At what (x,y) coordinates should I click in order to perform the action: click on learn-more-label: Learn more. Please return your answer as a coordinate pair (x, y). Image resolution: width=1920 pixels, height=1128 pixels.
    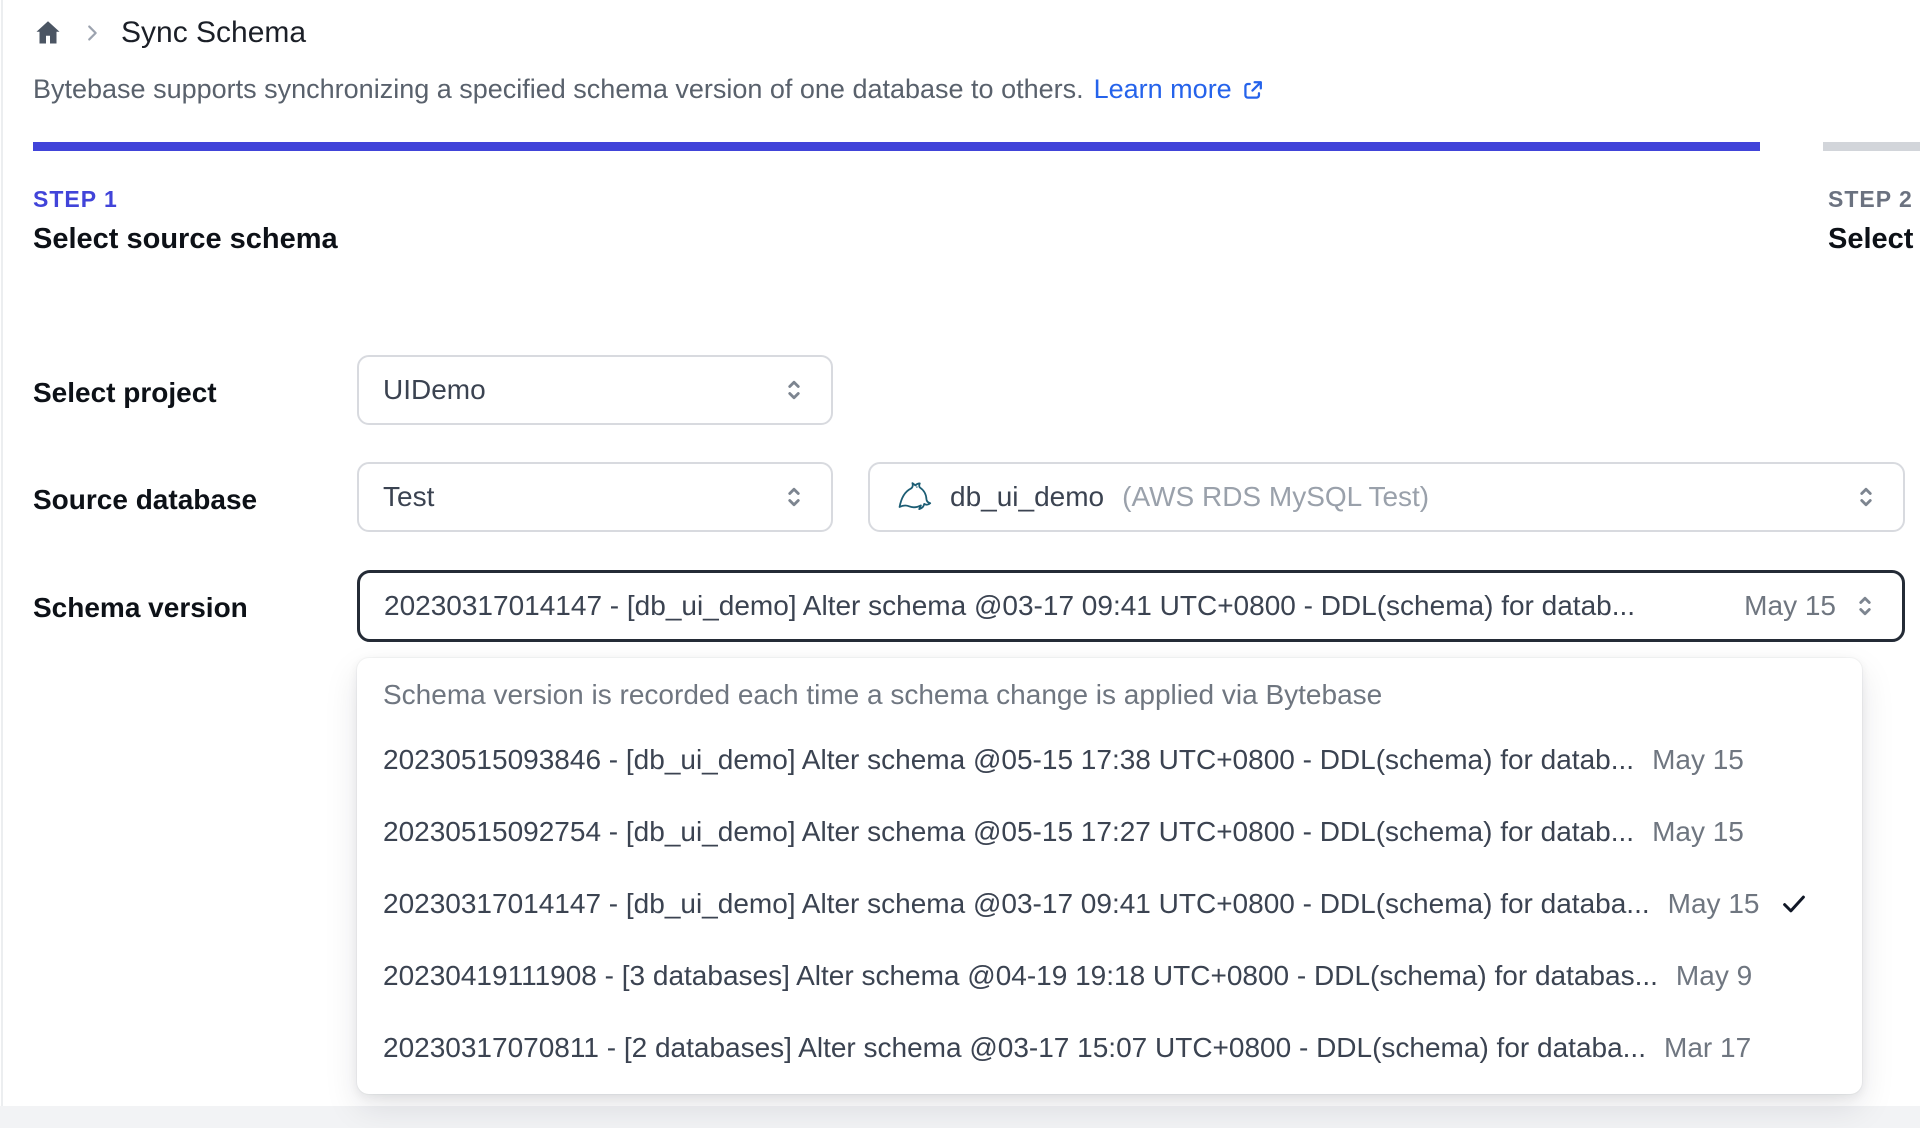
    Looking at the image, I should click on (1162, 89).